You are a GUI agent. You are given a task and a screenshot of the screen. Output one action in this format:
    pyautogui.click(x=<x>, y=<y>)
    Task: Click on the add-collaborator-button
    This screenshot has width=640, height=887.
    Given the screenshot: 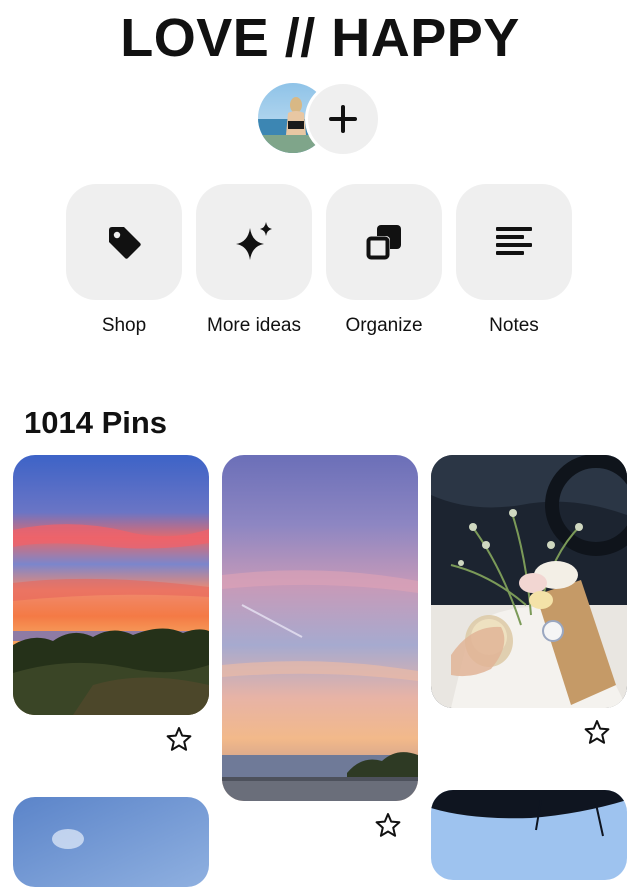 What is the action you would take?
    pyautogui.click(x=343, y=119)
    